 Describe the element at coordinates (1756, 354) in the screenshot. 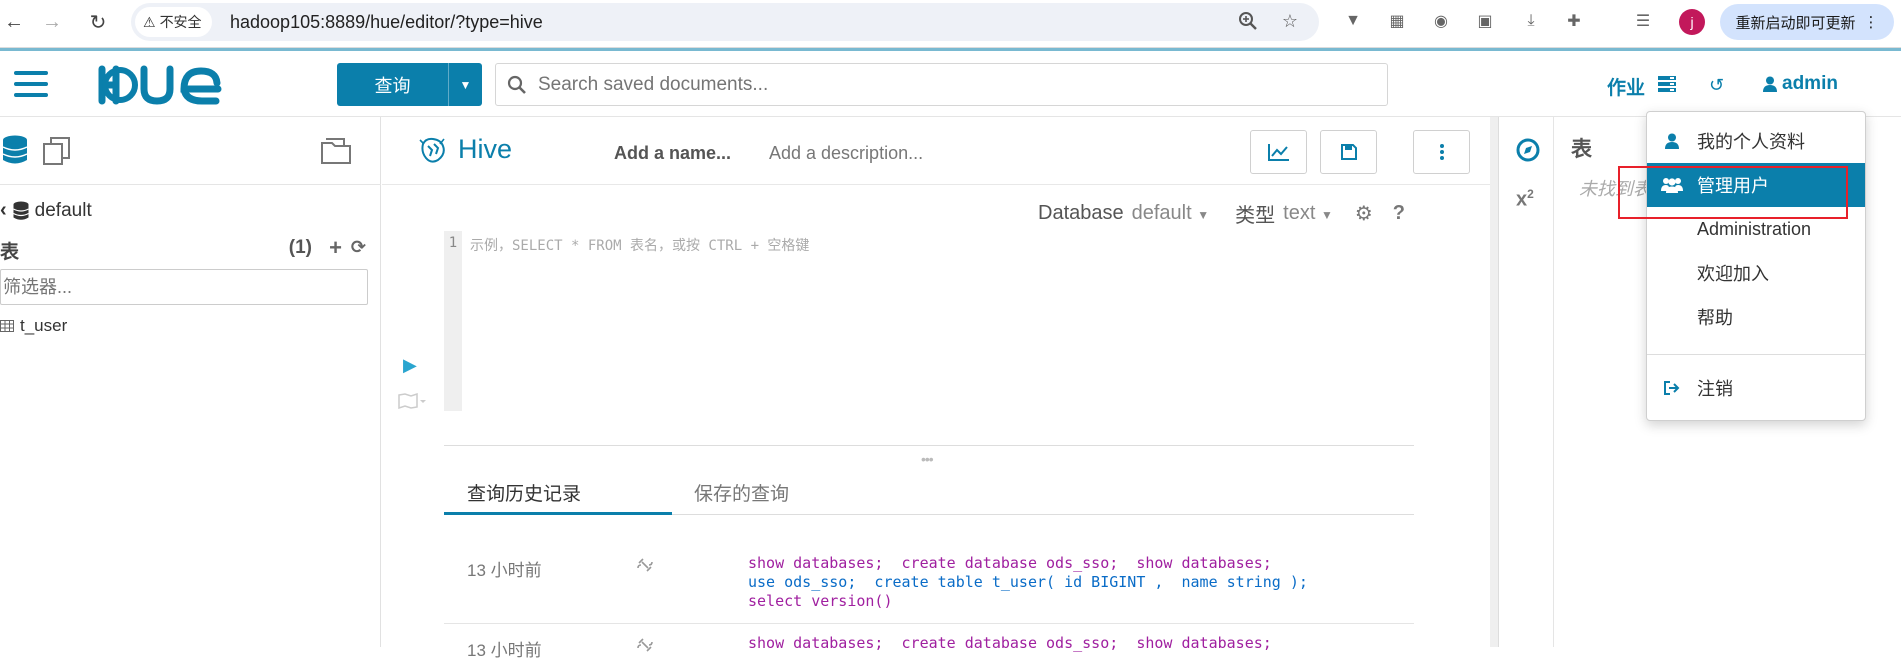

I see `menu-divider` at that location.